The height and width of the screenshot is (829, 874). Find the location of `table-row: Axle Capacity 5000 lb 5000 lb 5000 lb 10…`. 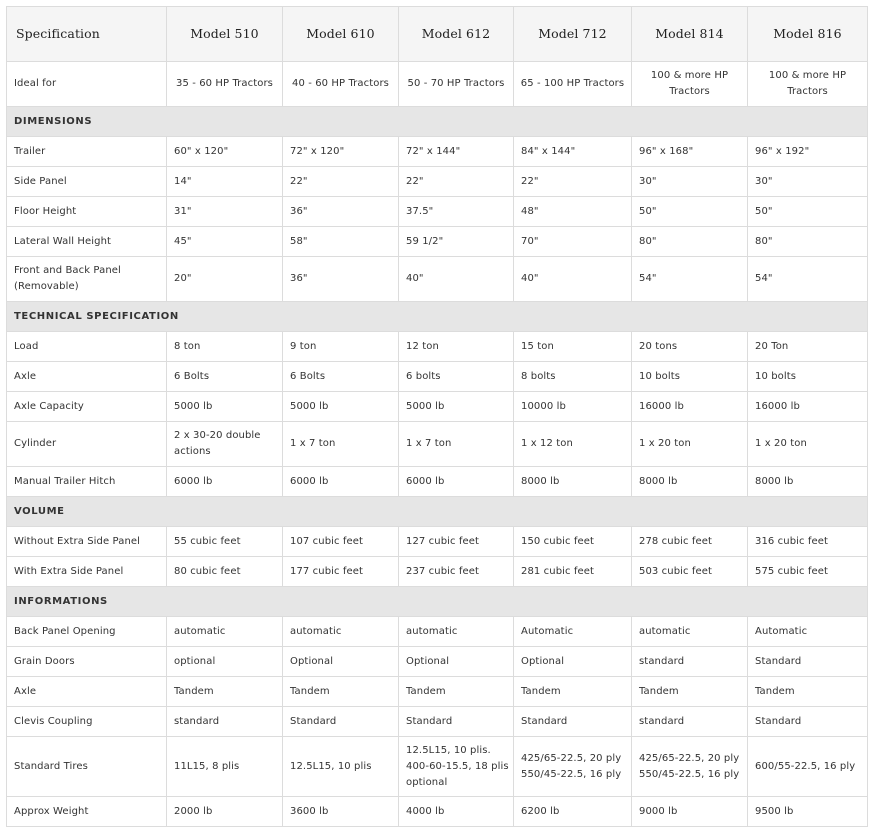

table-row: Axle Capacity 5000 lb 5000 lb 5000 lb 10… is located at coordinates (437, 406).